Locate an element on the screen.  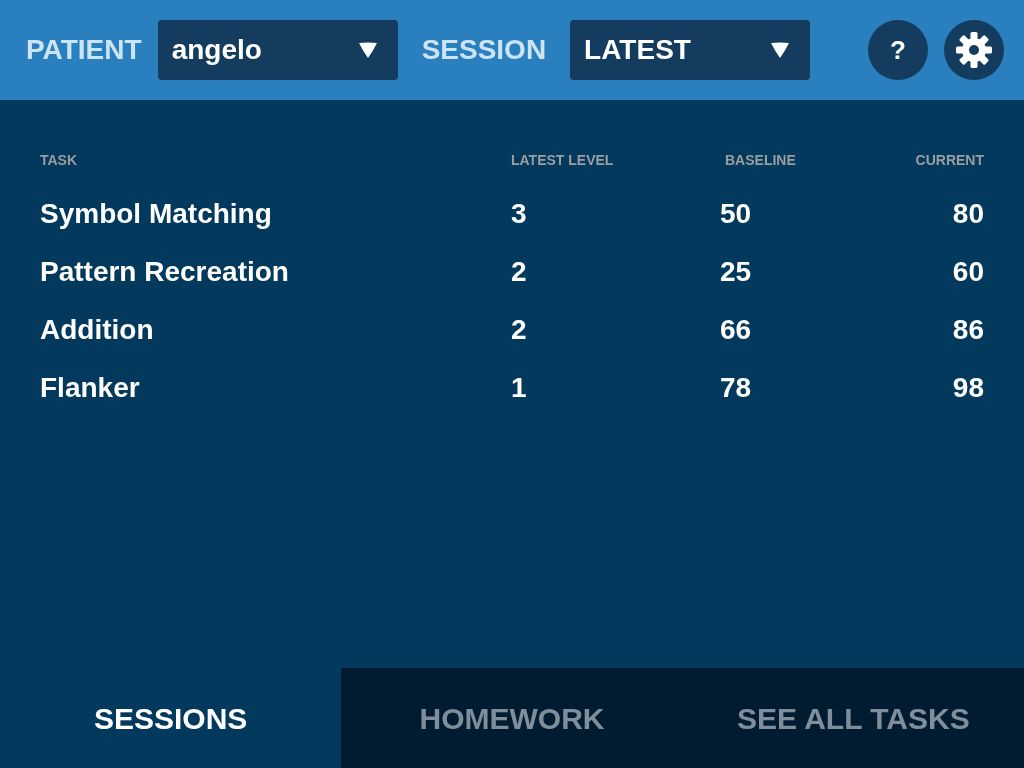
settings-icon is located at coordinates (974, 50).